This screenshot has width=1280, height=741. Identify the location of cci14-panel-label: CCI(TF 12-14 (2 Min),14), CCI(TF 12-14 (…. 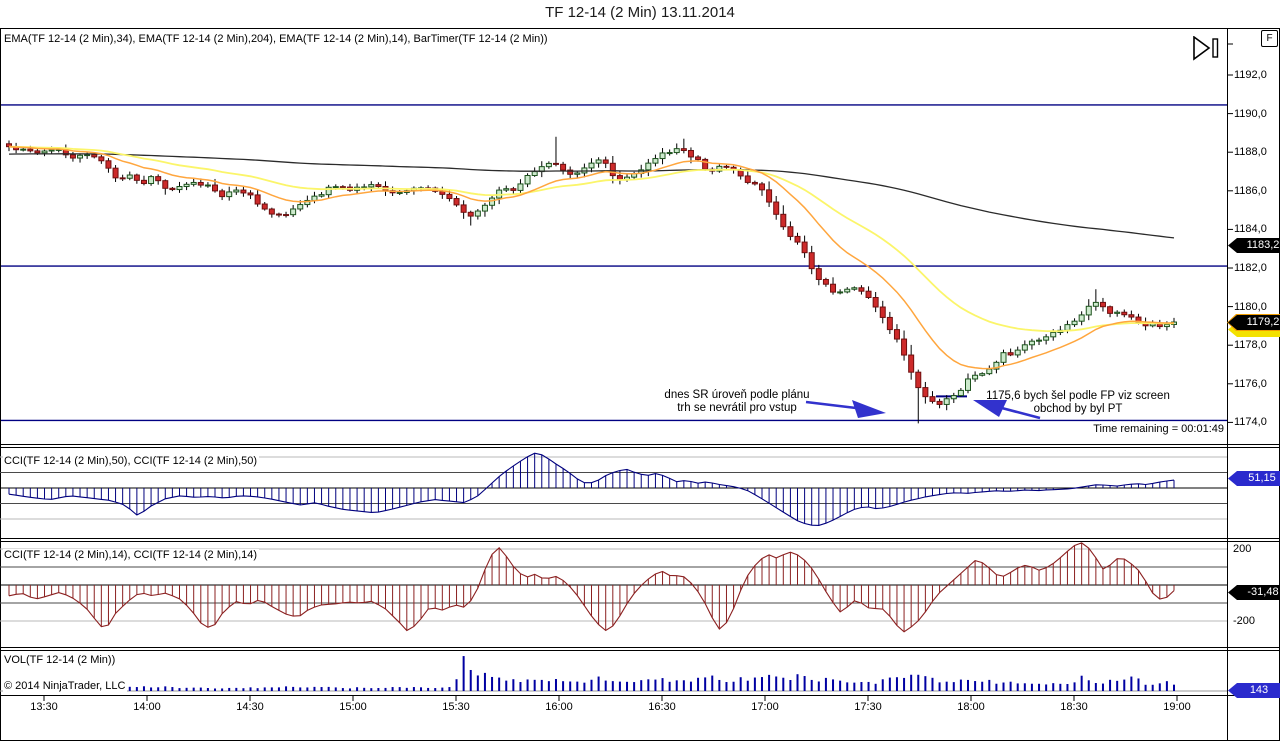
(131, 555).